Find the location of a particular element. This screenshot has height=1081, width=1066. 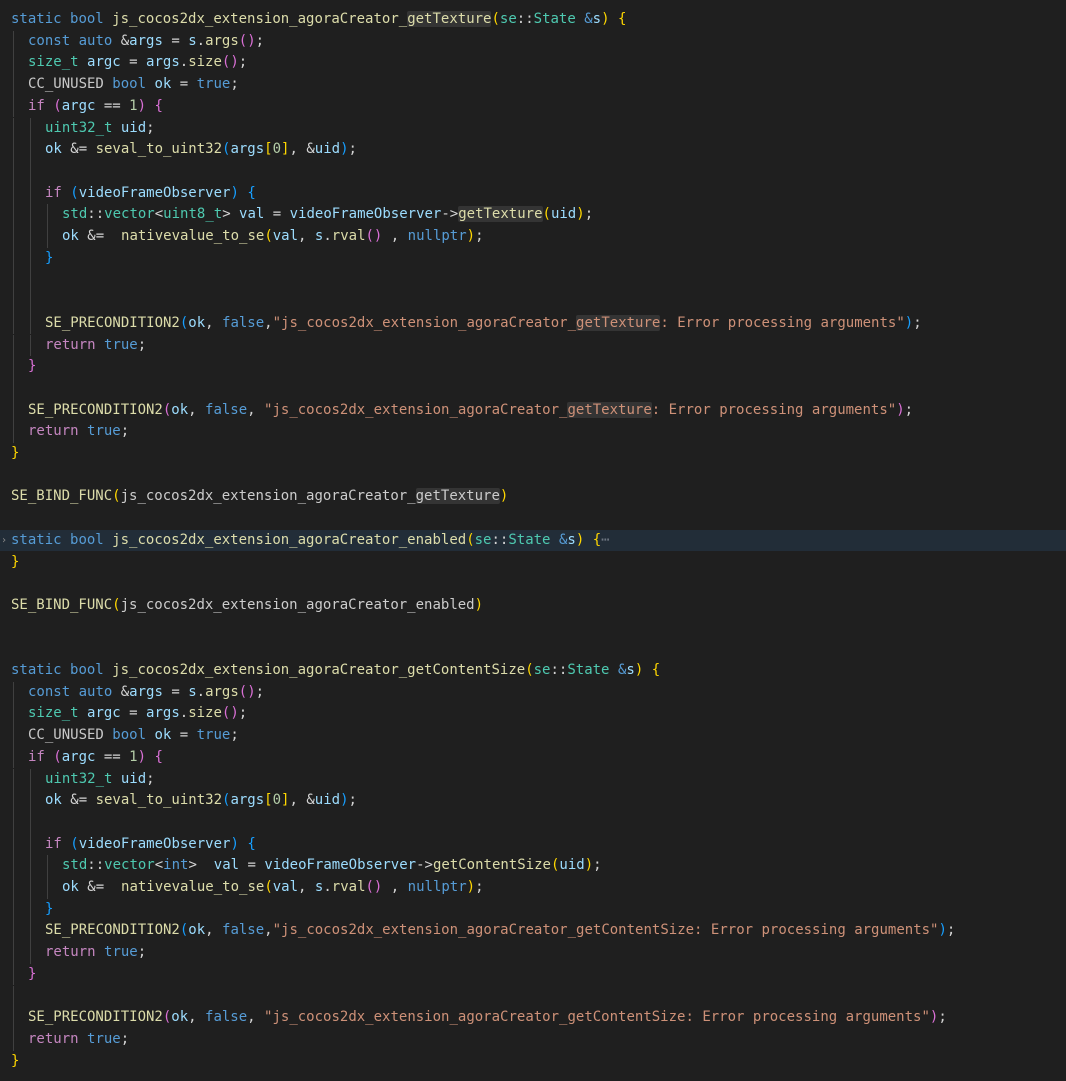

code-token: getTexture is located at coordinates (457, 496).